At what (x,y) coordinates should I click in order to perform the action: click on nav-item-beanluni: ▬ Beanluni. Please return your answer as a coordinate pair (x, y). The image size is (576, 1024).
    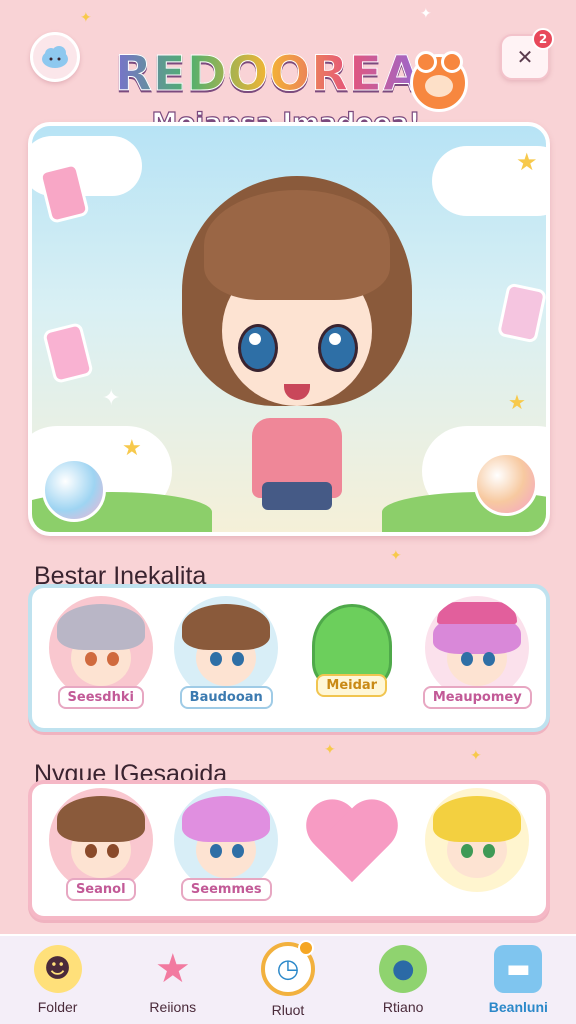
    Looking at the image, I should click on (518, 980).